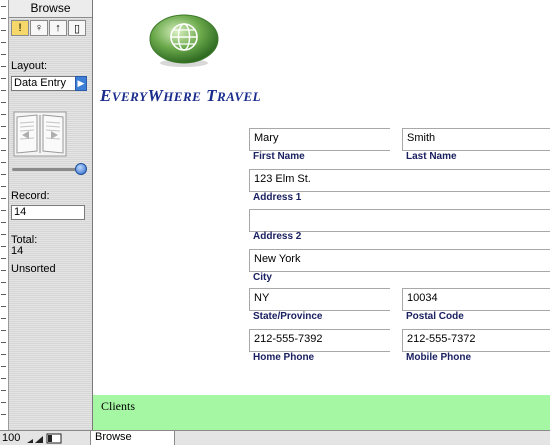 The height and width of the screenshot is (445, 550). I want to click on footer-table-name: Clients, so click(118, 406).